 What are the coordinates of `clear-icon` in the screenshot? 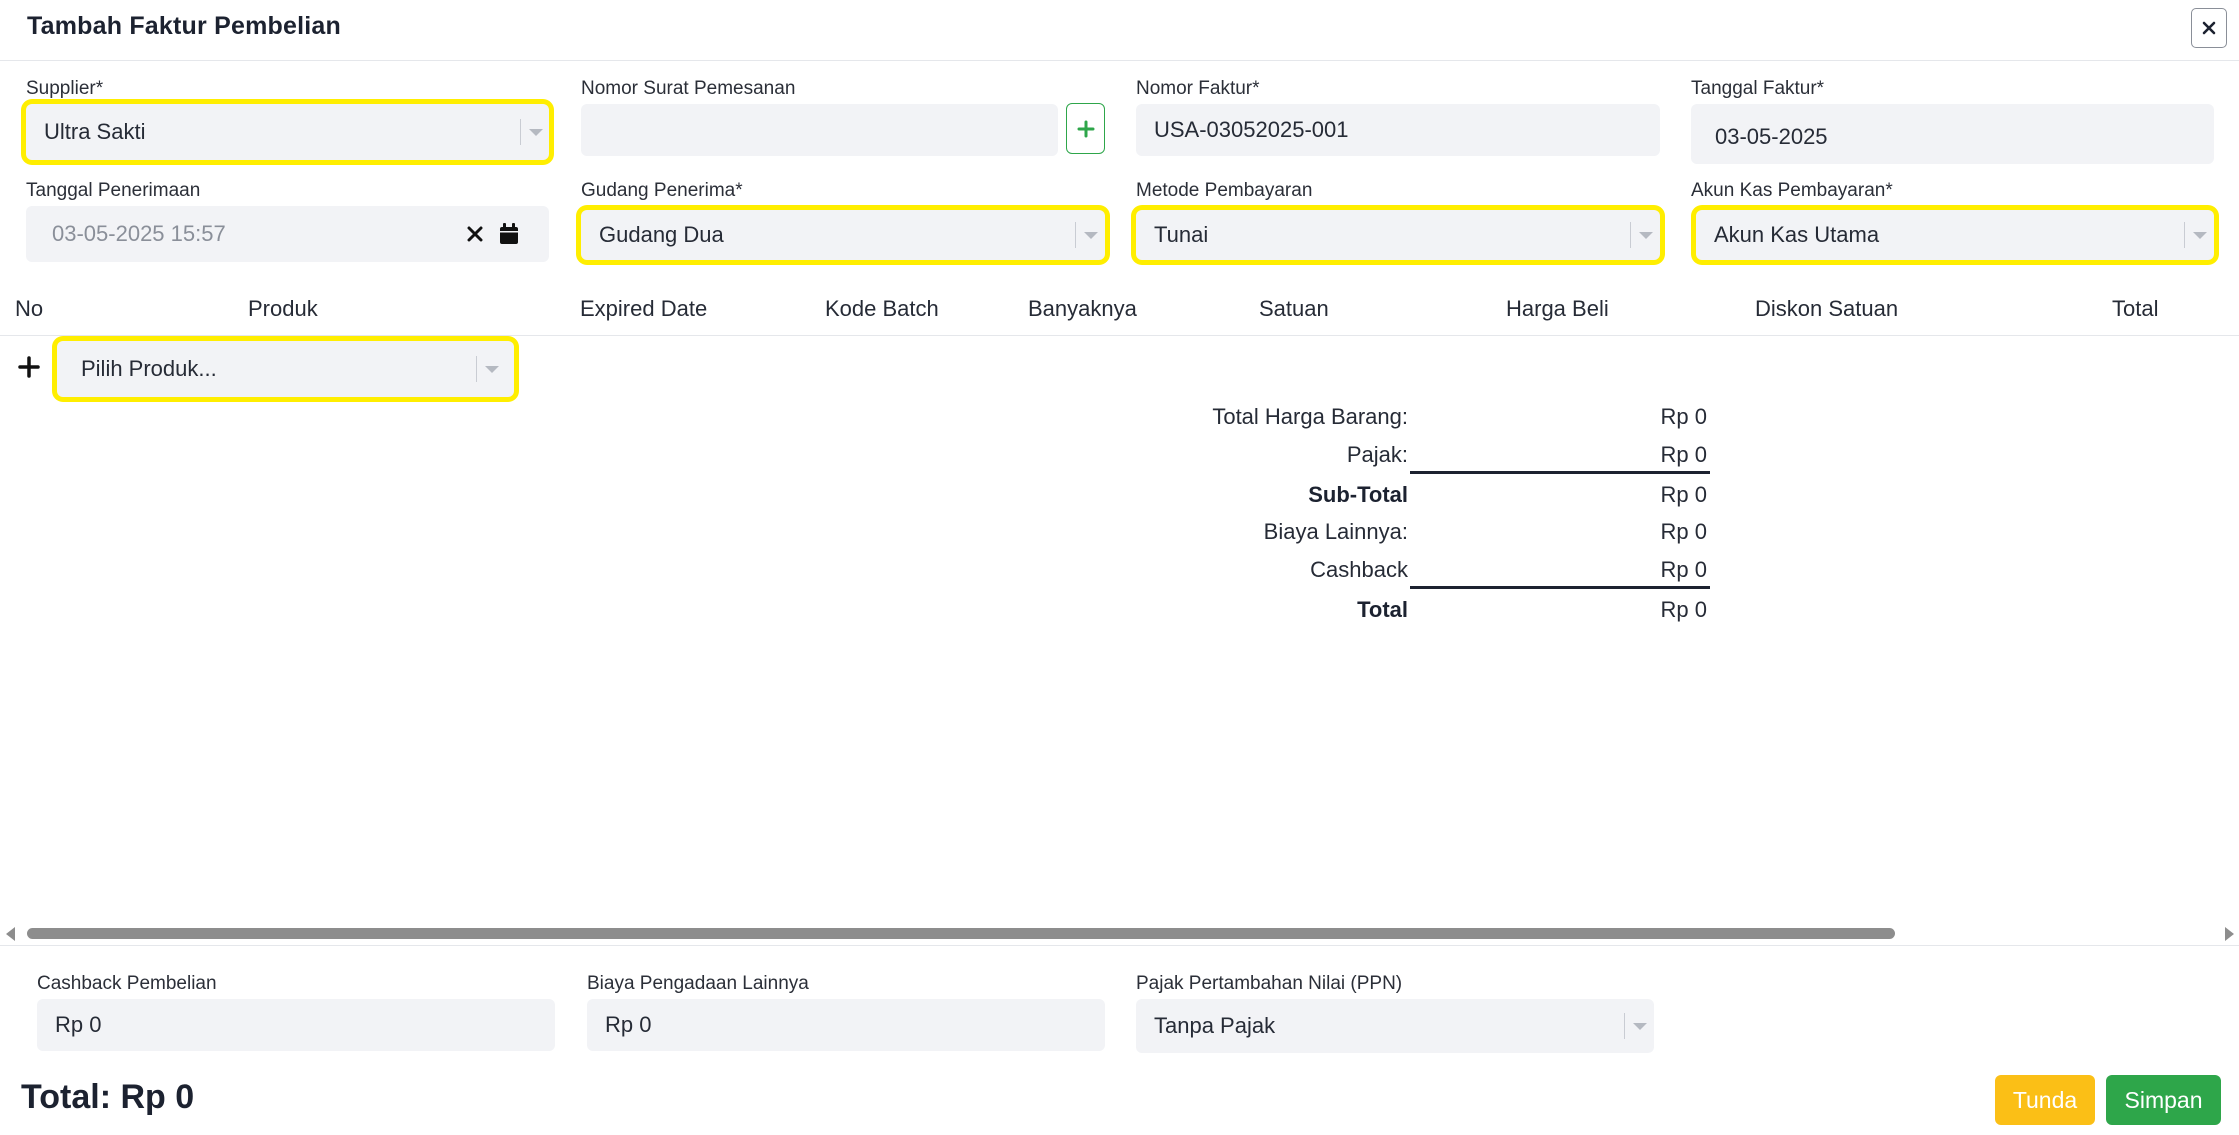 It's located at (475, 234).